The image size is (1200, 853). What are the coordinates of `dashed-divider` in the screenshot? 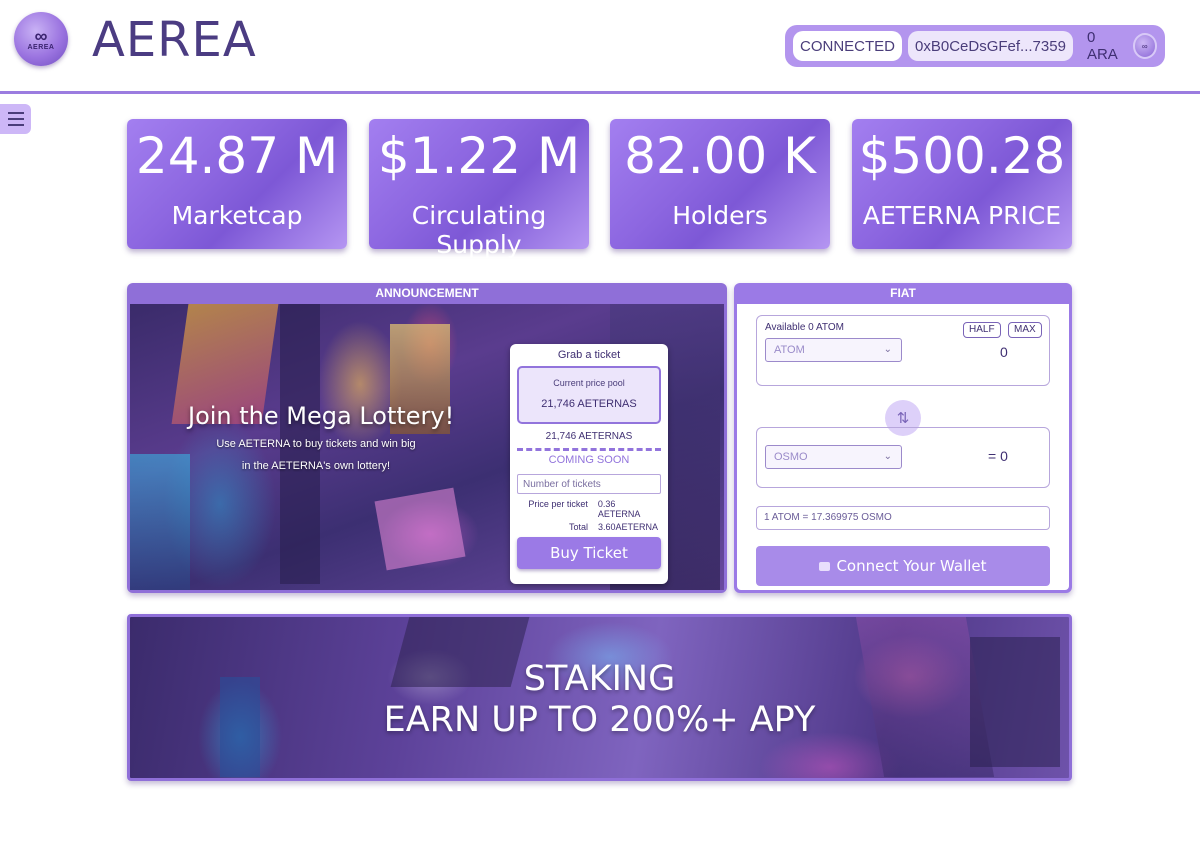 It's located at (589, 449).